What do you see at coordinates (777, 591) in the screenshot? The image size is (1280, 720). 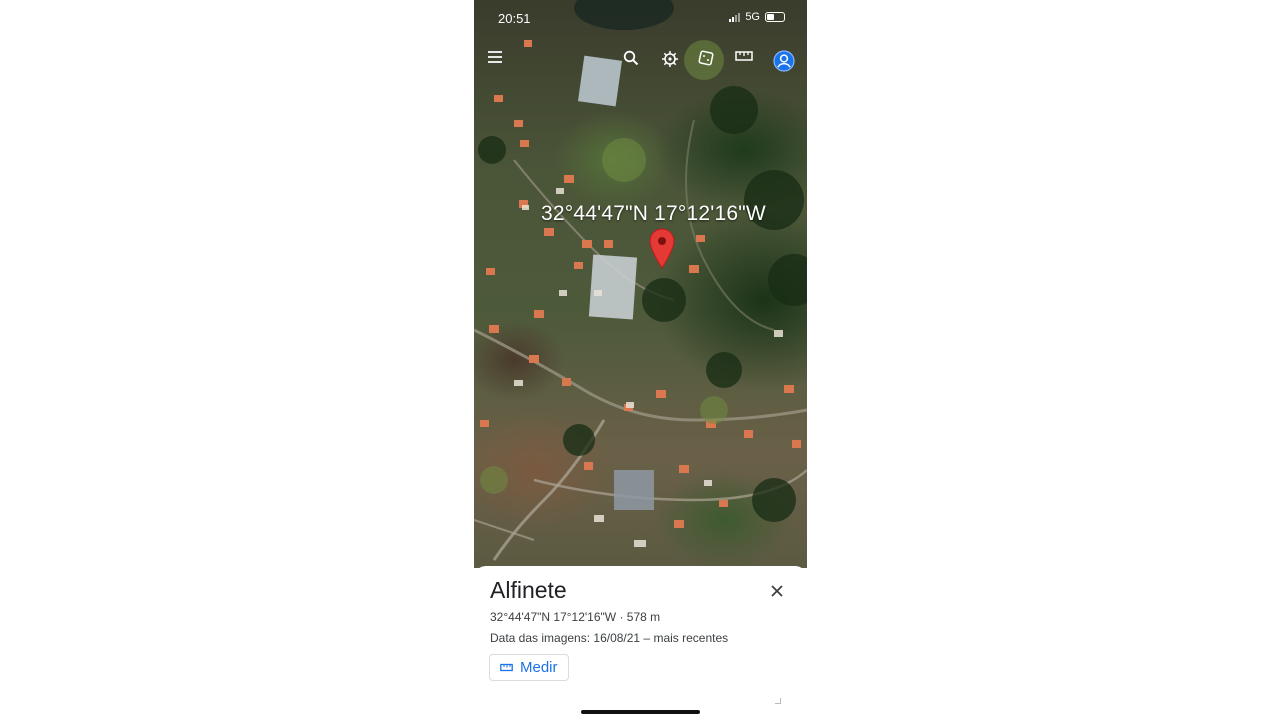 I see `close-icon` at bounding box center [777, 591].